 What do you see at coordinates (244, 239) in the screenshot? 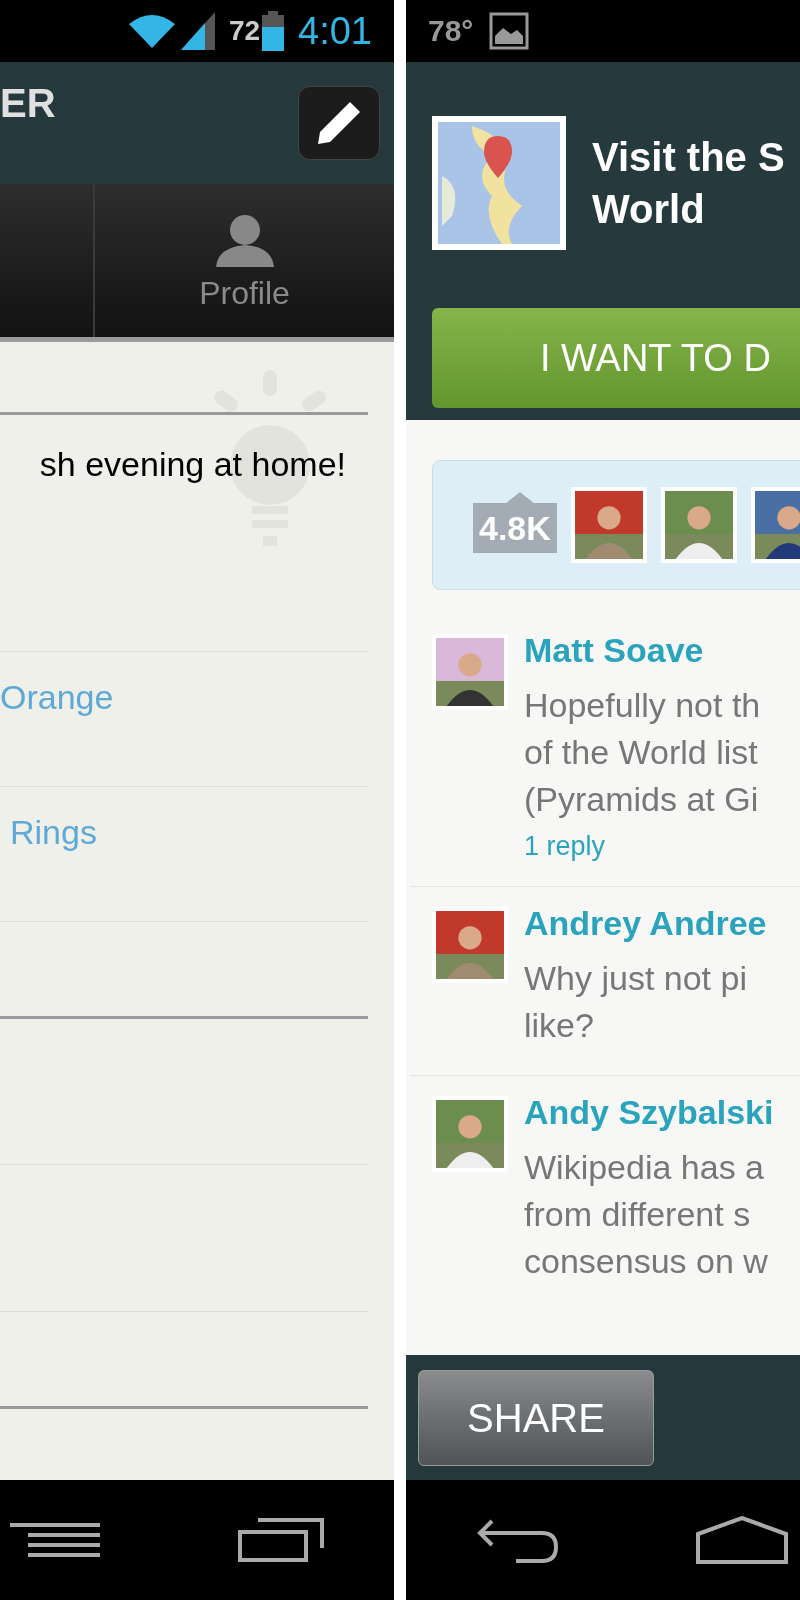
I see `person-icon` at bounding box center [244, 239].